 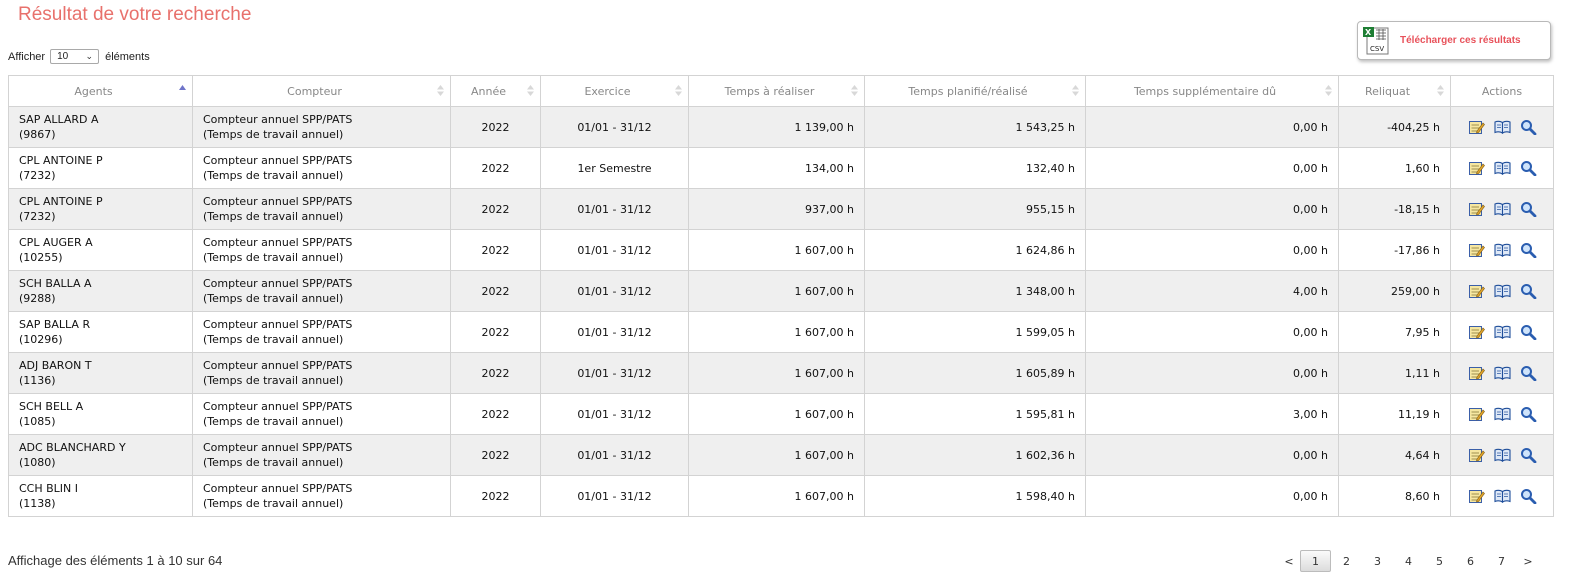 I want to click on agent-id: (9867), so click(x=37, y=134).